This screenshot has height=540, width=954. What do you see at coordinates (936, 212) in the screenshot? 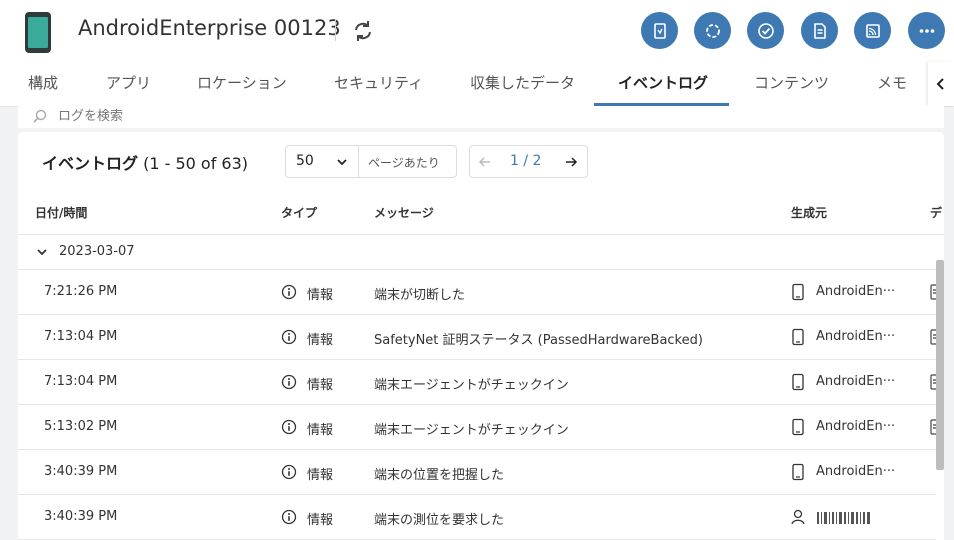
I see `column-header-truncated: デ` at bounding box center [936, 212].